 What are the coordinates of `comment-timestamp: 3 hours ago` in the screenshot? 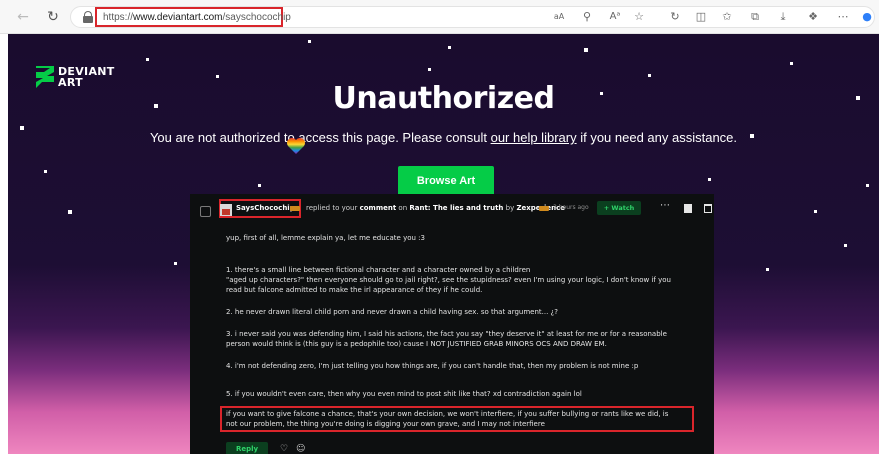 It's located at (571, 207).